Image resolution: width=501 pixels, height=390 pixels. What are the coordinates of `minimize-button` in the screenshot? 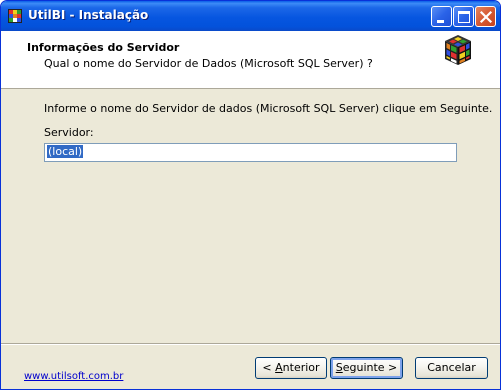 It's located at (441, 16).